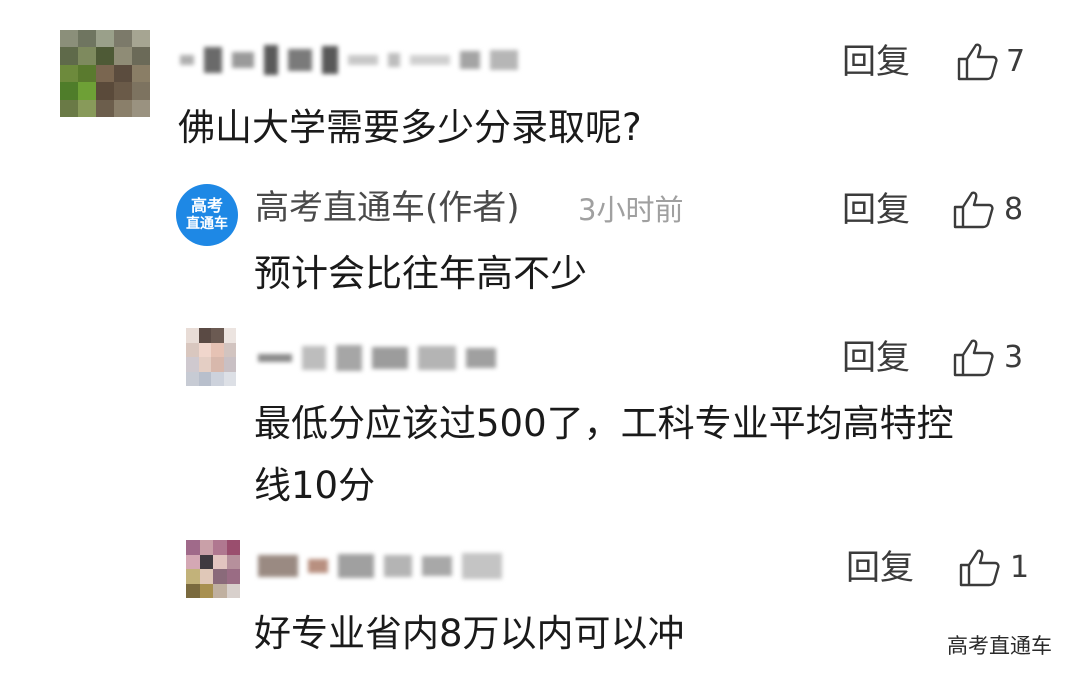 The width and height of the screenshot is (1080, 687). What do you see at coordinates (469, 633) in the screenshot?
I see `comment-text: 好专业省内8万以内可以冲` at bounding box center [469, 633].